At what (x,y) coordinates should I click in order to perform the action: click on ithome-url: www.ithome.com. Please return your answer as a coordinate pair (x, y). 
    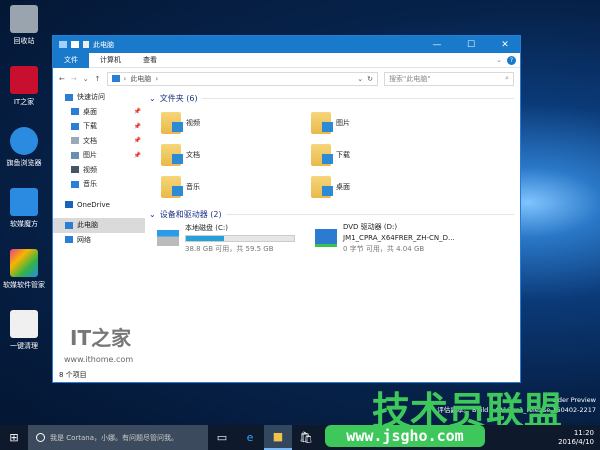
    Looking at the image, I should click on (99, 359).